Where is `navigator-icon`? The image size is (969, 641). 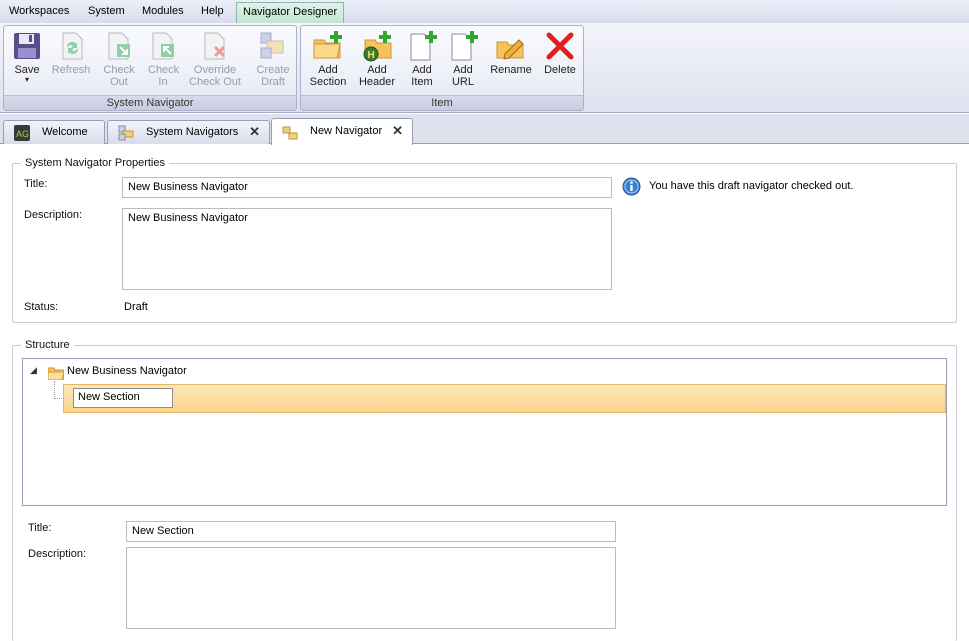
navigator-icon is located at coordinates (290, 133).